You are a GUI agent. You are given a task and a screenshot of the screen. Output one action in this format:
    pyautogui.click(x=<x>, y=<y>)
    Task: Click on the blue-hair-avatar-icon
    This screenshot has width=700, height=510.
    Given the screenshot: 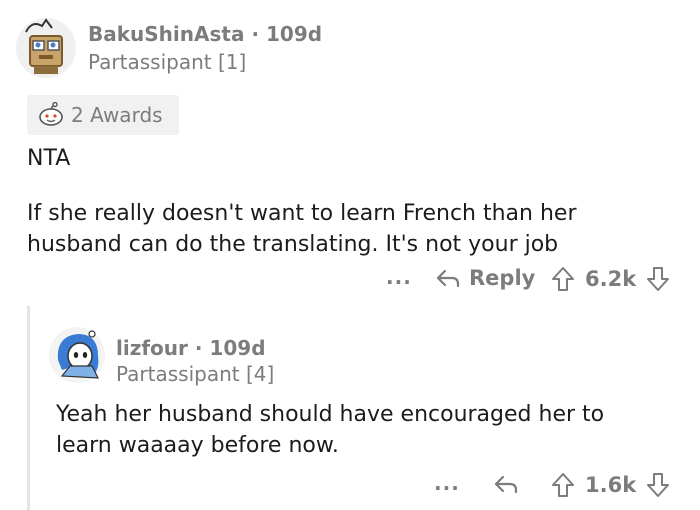 What is the action you would take?
    pyautogui.click(x=77, y=355)
    